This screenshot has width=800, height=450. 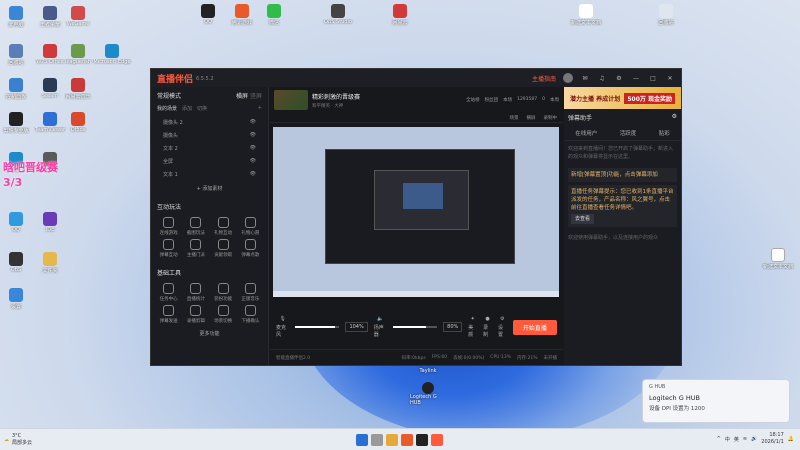 What do you see at coordinates (636, 78) in the screenshot?
I see `minimize-button: —` at bounding box center [636, 78].